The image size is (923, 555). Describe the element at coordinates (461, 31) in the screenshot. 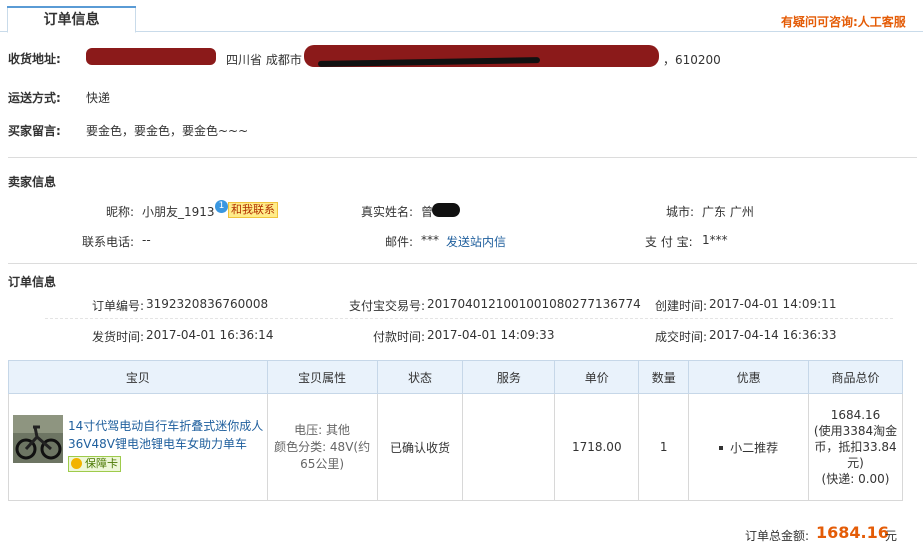

I see `tab-underline` at that location.